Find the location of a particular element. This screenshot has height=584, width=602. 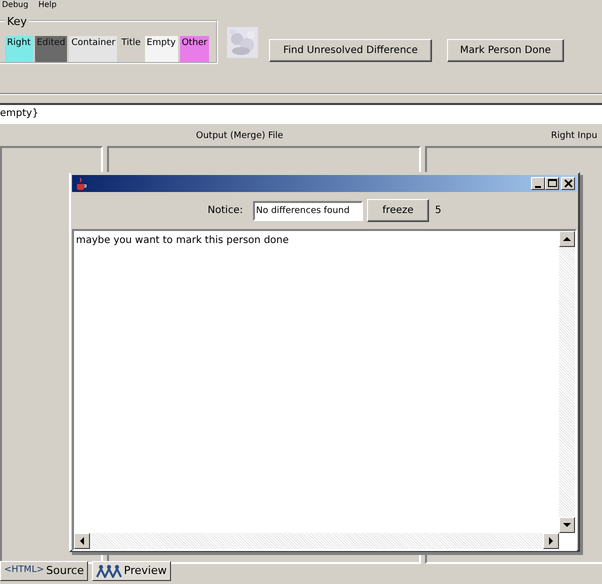

vertical-scrollbar is located at coordinates (567, 382).